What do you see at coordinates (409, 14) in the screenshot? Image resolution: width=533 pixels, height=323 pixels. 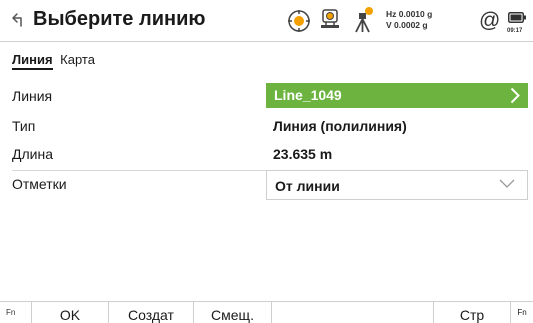 I see `hz-value: Hz 0.0010 g` at bounding box center [409, 14].